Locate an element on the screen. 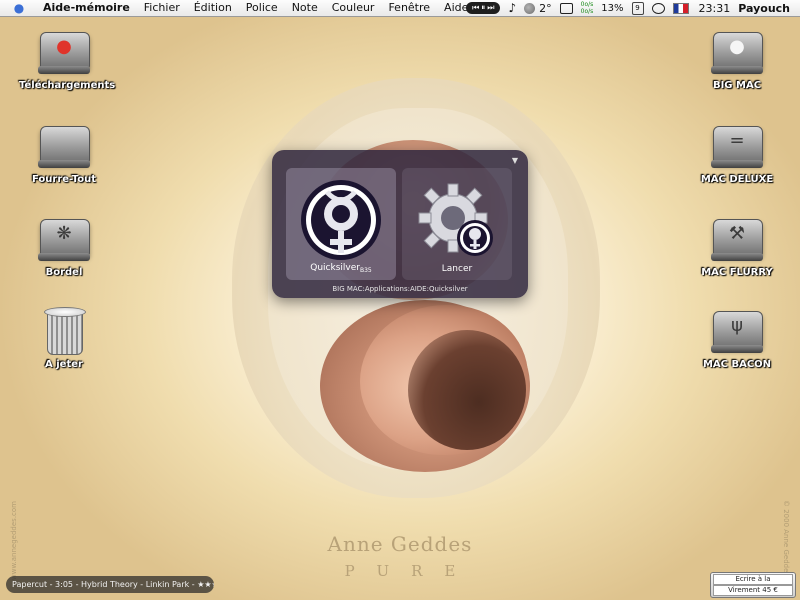 The width and height of the screenshot is (800, 600). hard-drive-icon is located at coordinates (64, 145).